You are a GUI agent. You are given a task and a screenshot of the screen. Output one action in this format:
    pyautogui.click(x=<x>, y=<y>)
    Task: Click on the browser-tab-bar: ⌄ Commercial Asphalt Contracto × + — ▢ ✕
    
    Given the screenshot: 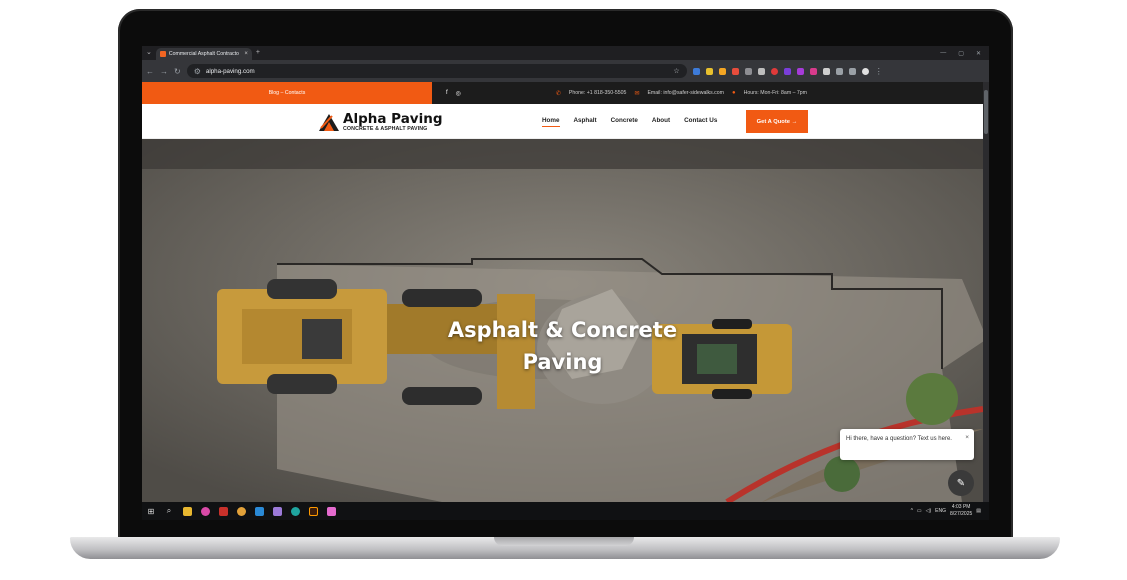 What is the action you would take?
    pyautogui.click(x=565, y=53)
    